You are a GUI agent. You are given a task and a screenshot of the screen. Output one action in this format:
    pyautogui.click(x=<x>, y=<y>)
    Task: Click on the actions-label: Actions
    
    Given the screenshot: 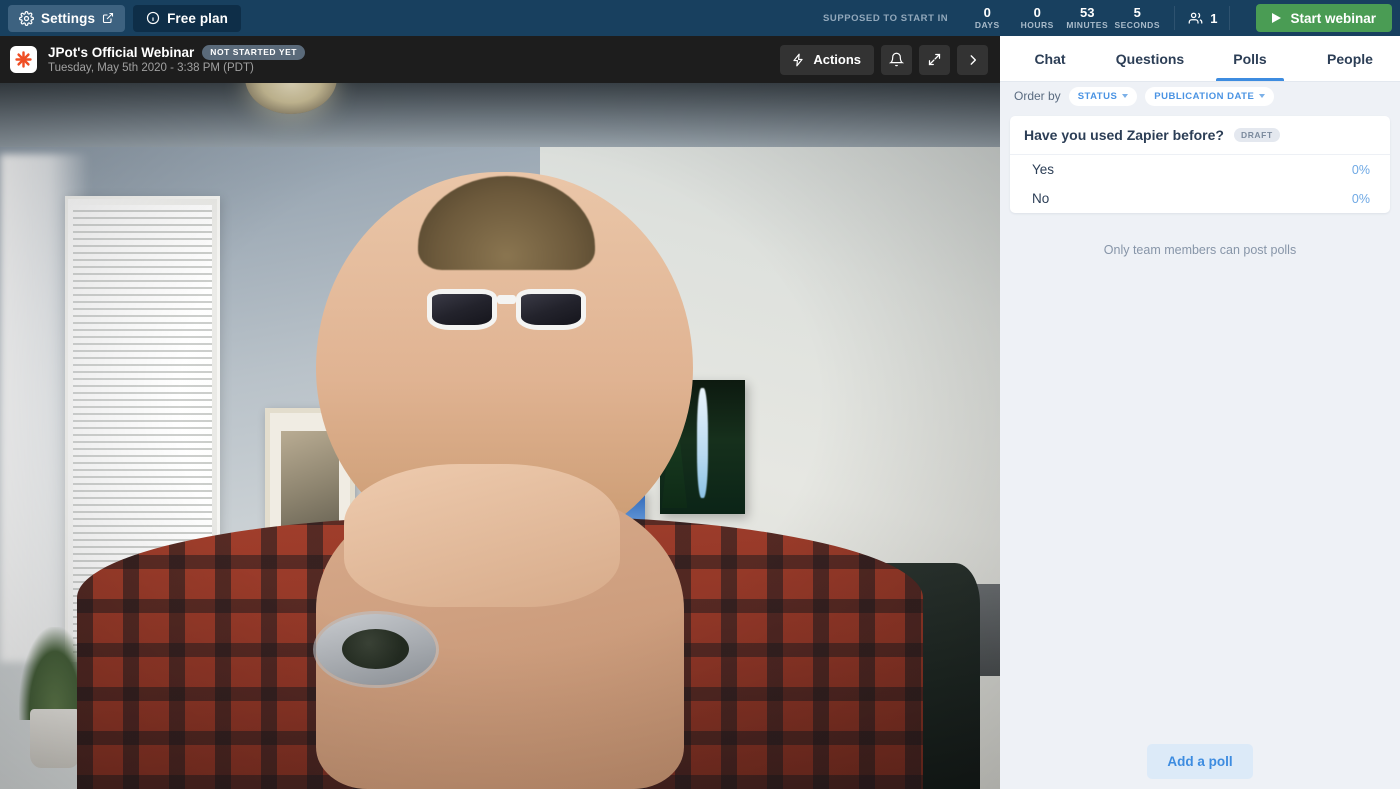 What is the action you would take?
    pyautogui.click(x=837, y=59)
    